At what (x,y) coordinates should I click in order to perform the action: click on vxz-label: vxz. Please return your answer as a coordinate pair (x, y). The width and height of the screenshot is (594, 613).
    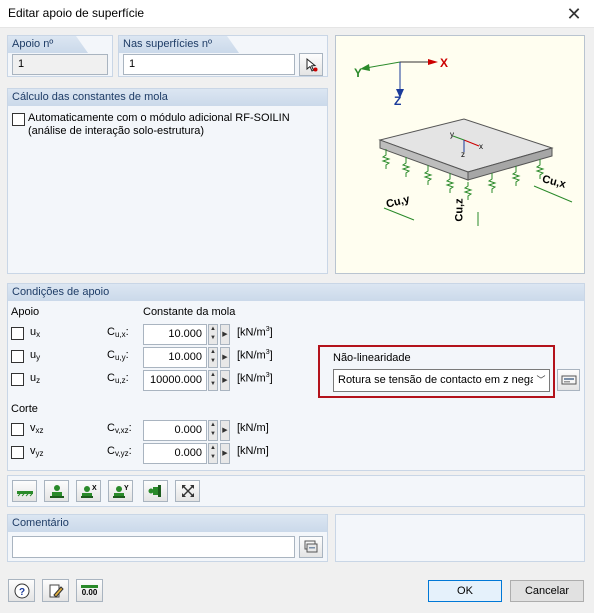
    Looking at the image, I should click on (37, 428).